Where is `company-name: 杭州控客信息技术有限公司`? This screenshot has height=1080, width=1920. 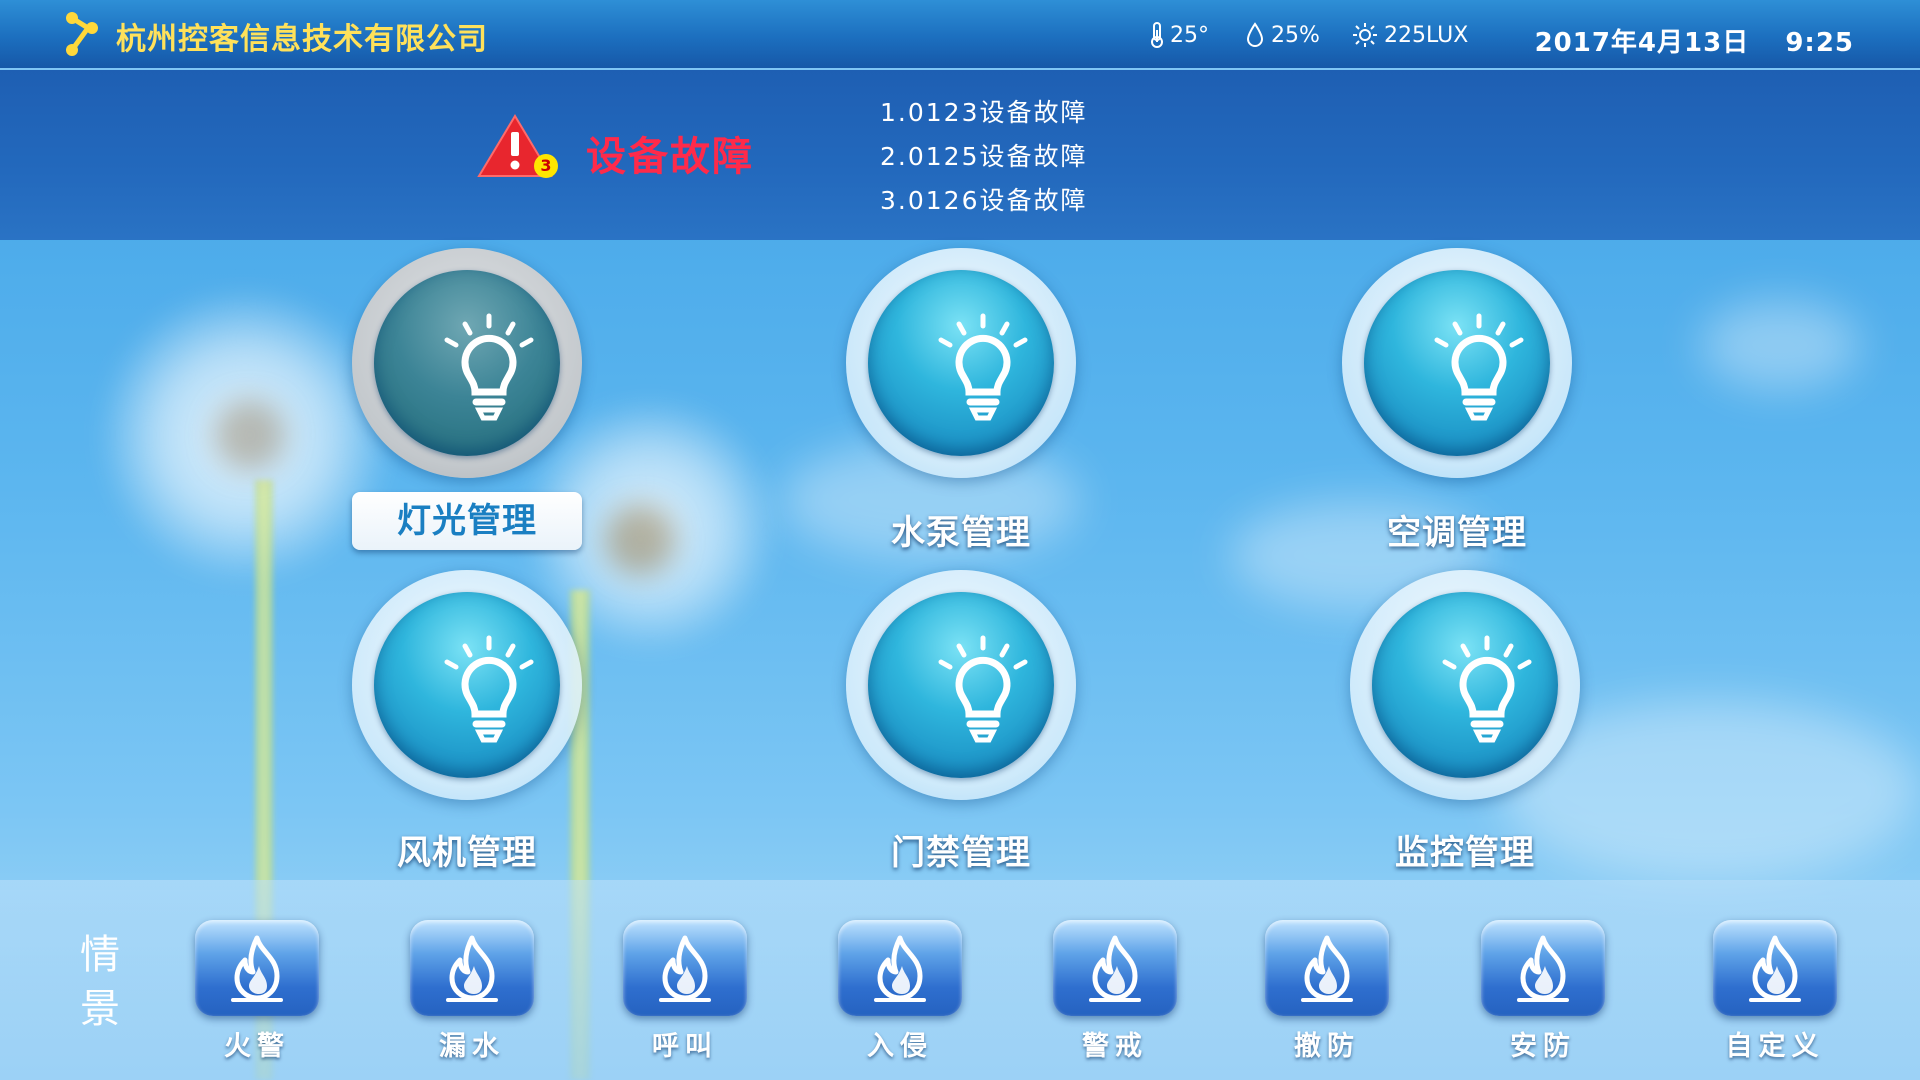
company-name: 杭州控客信息技术有限公司 is located at coordinates (302, 39).